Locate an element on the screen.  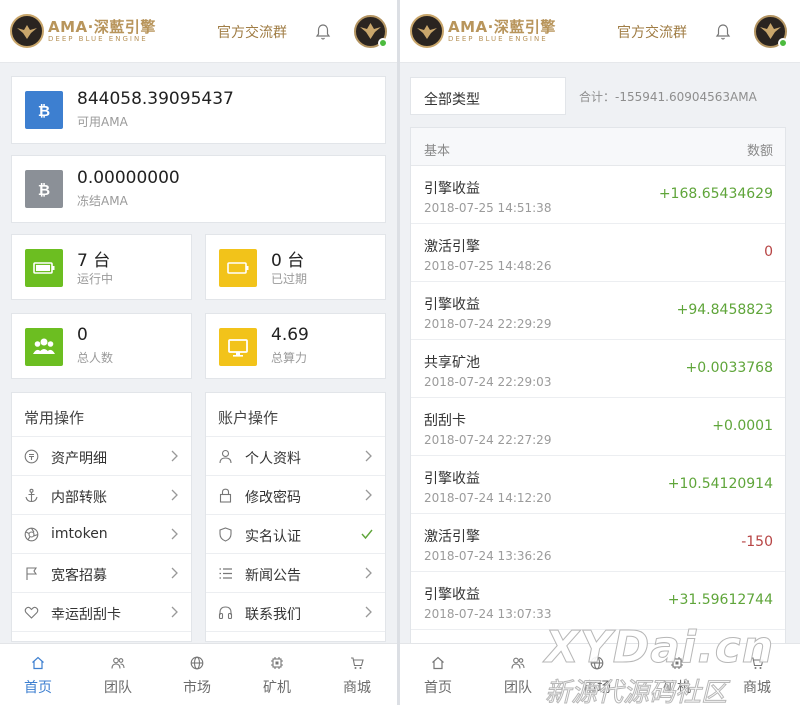
bitcoin-icon: ₿ is located at coordinates (44, 189).